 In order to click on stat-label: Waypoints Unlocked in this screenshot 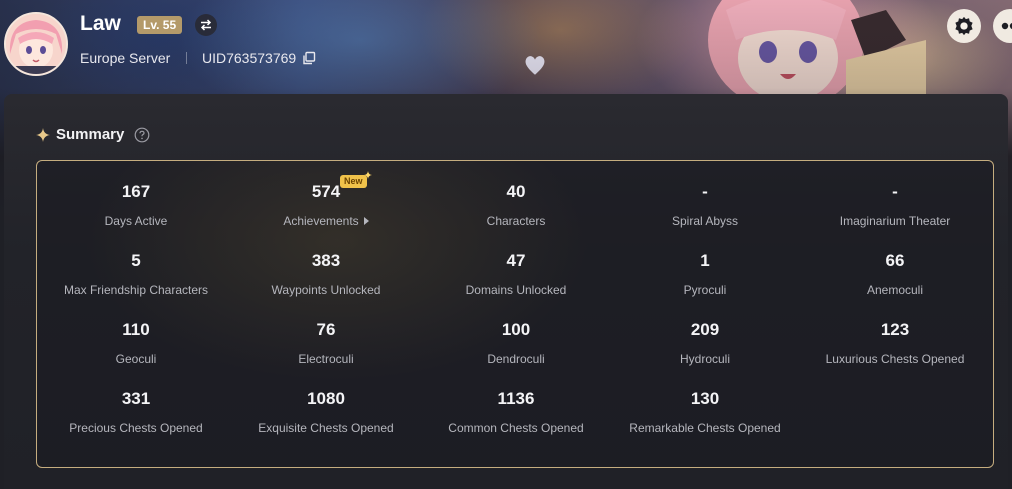, I will do `click(326, 290)`.